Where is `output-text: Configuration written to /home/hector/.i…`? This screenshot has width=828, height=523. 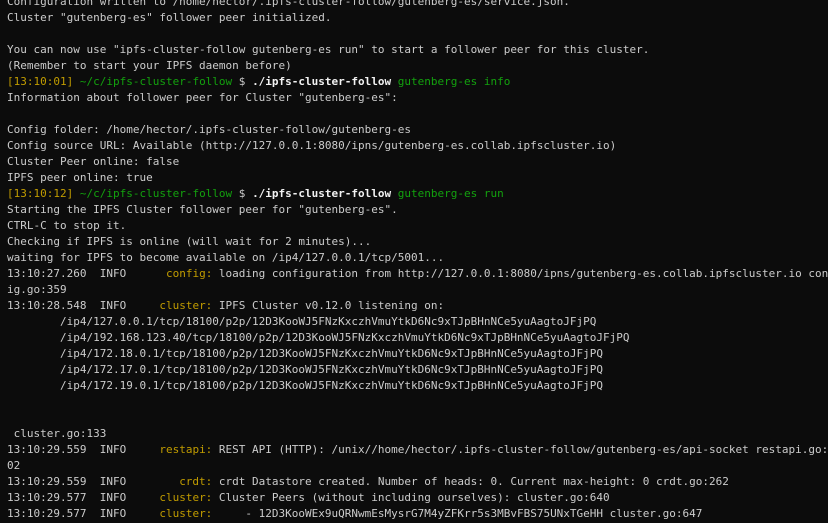
output-text: Configuration written to /home/hector/.i… is located at coordinates (288, 4).